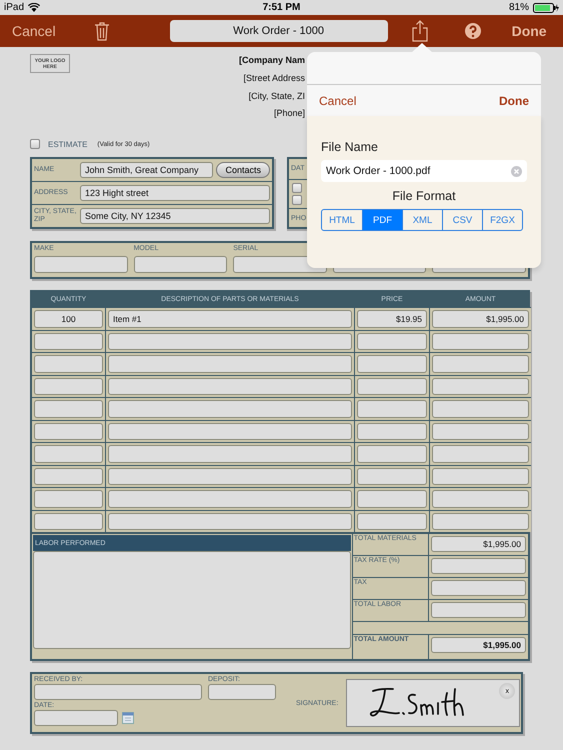 The width and height of the screenshot is (563, 750). What do you see at coordinates (274, 78) in the screenshot?
I see `company-info-text: [Street Address` at bounding box center [274, 78].